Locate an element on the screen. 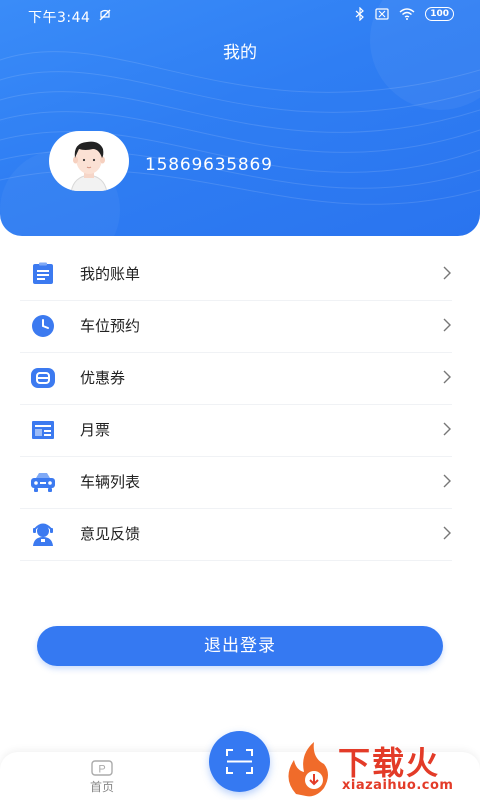  menu-item-label: 我的账单 is located at coordinates (110, 274).